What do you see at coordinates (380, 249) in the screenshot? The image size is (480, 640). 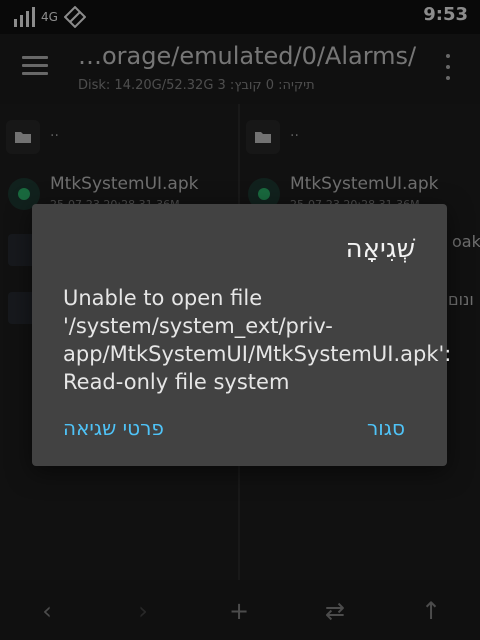 I see `dialog-title: שְׁגִיאָה` at bounding box center [380, 249].